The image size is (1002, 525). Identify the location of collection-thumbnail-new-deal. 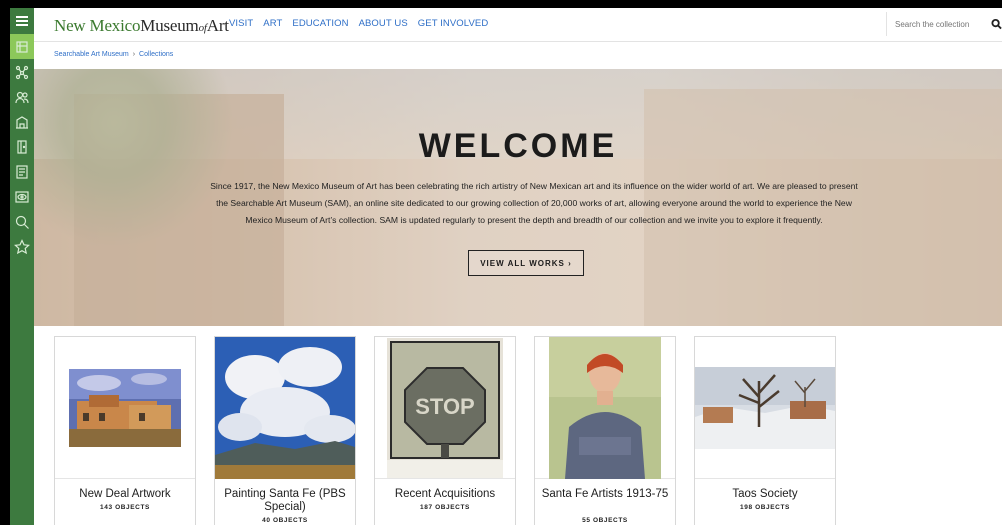
(125, 408).